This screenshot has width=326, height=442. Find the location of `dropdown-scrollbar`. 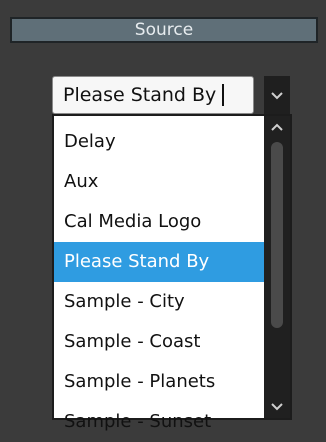

dropdown-scrollbar is located at coordinates (277, 267).